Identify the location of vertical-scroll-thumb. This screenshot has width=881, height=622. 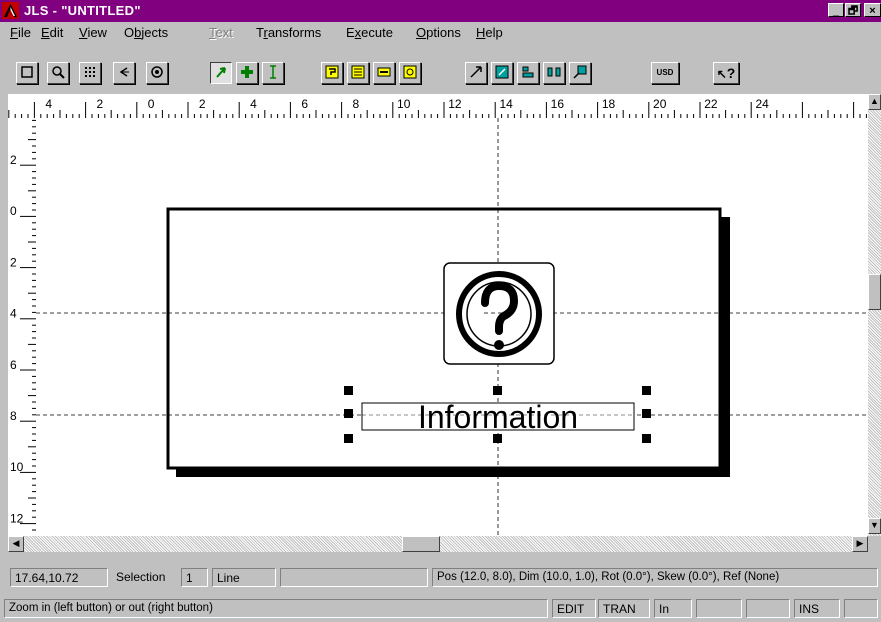
(874, 292).